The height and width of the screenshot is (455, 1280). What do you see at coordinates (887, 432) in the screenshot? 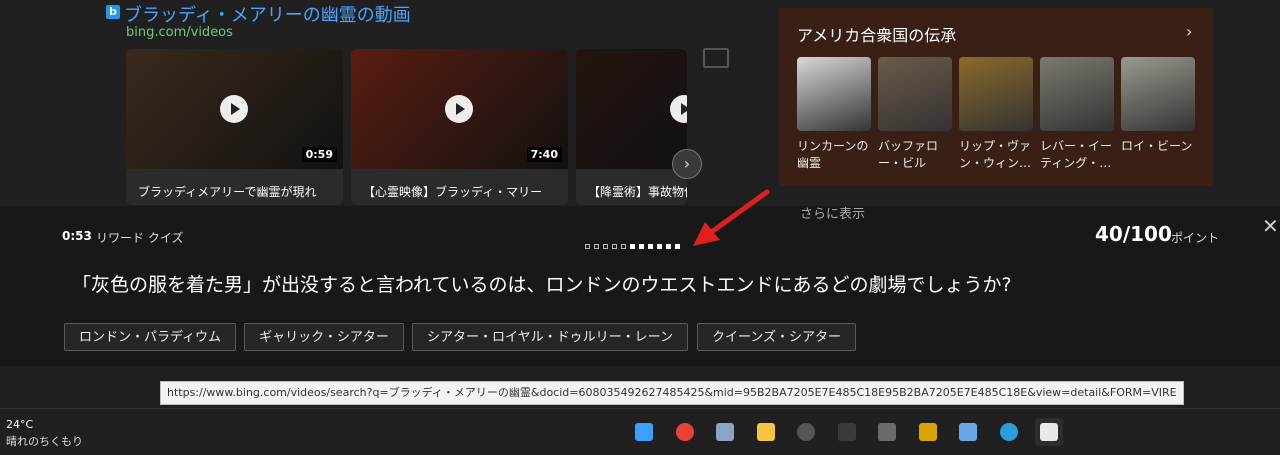
I see `screenshot-tool-icon` at bounding box center [887, 432].